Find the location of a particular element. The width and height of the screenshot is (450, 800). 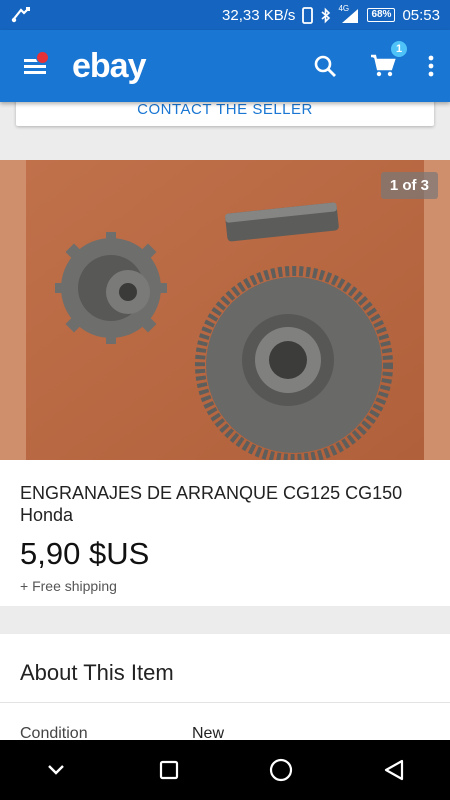

nav-back-button is located at coordinates (394, 770).